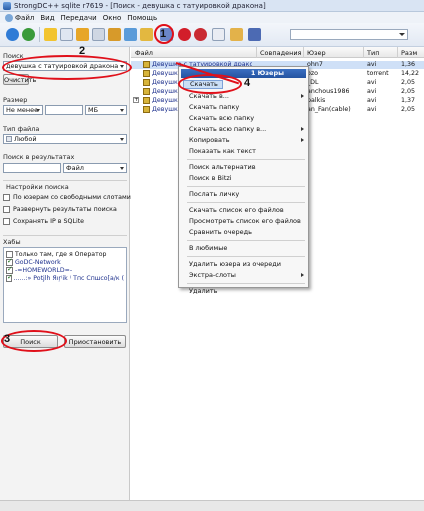  Describe the element at coordinates (142, 18) in the screenshot. I see `menu-help: Помощь` at that location.